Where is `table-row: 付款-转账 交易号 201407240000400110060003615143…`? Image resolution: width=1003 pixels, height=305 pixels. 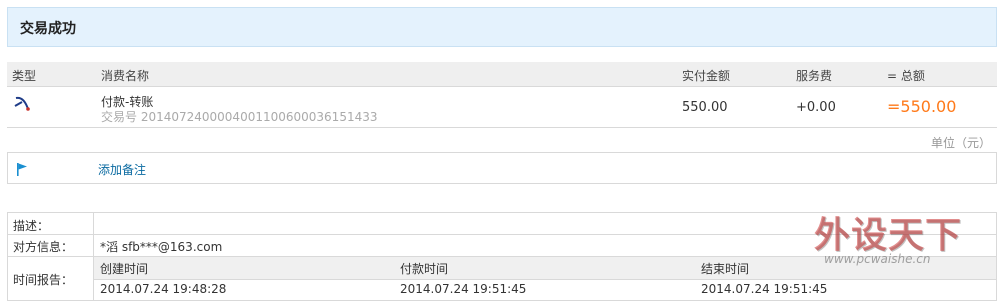
table-row: 付款-转账 交易号 201407240000400110060003615143… is located at coordinates (502, 107).